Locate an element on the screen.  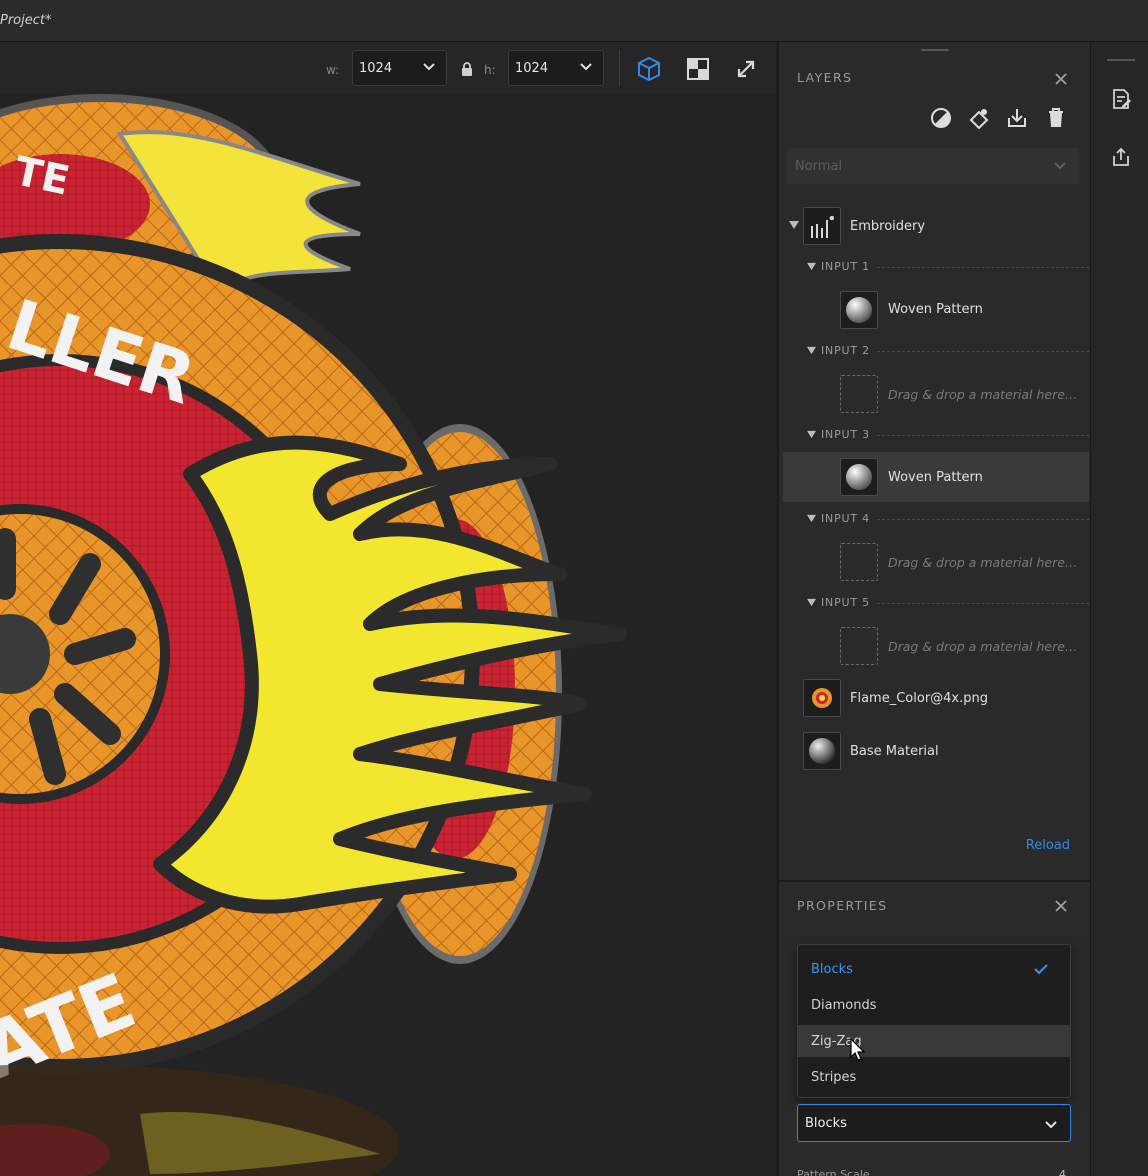
input-slot-3: Woven Pattern is located at coordinates (936, 477).